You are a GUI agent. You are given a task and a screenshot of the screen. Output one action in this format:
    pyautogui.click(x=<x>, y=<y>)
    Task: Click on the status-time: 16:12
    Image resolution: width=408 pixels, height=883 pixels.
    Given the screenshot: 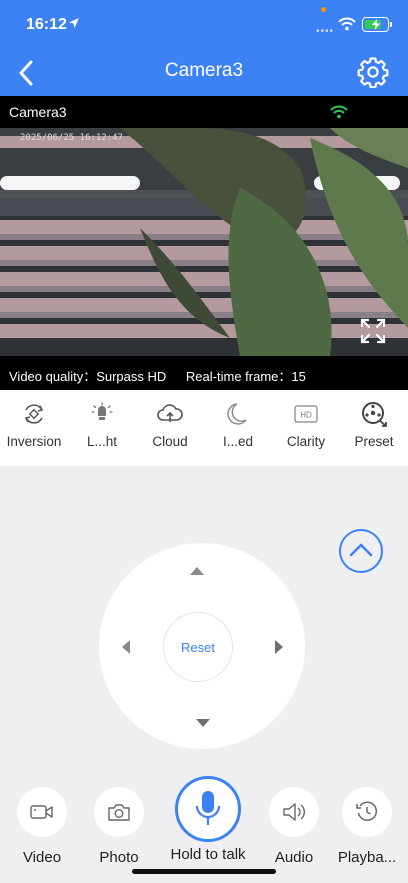 What is the action you would take?
    pyautogui.click(x=46, y=24)
    